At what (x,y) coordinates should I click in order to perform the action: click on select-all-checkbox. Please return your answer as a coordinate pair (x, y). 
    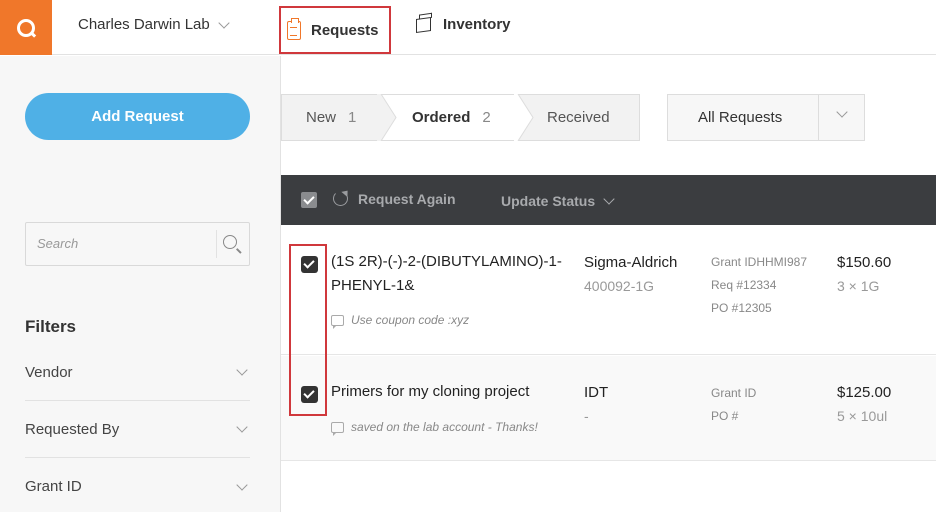
    Looking at the image, I should click on (309, 200).